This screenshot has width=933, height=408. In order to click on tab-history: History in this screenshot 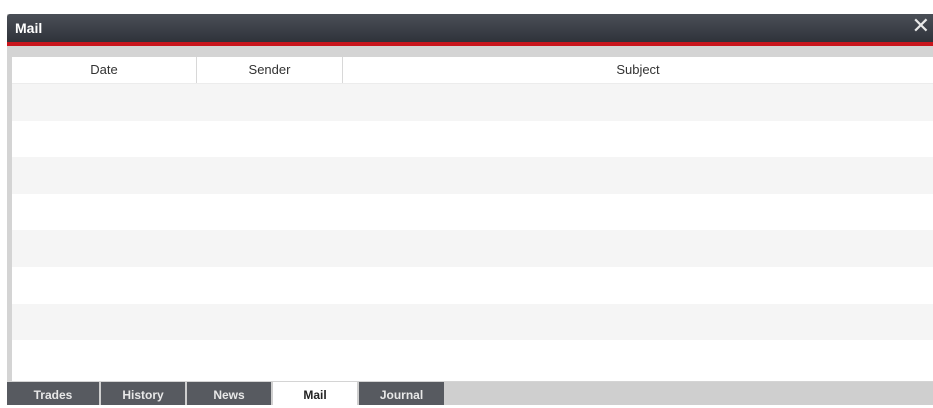, I will do `click(143, 393)`.